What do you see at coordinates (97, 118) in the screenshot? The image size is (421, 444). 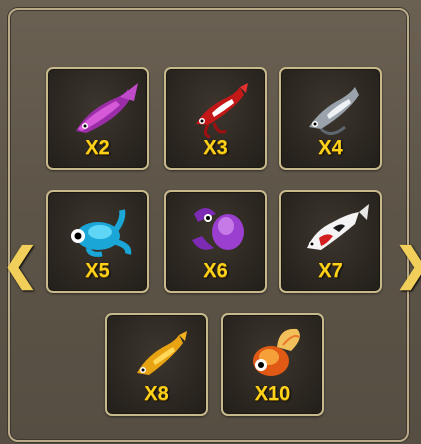 I see `payout-card-1: X2` at bounding box center [97, 118].